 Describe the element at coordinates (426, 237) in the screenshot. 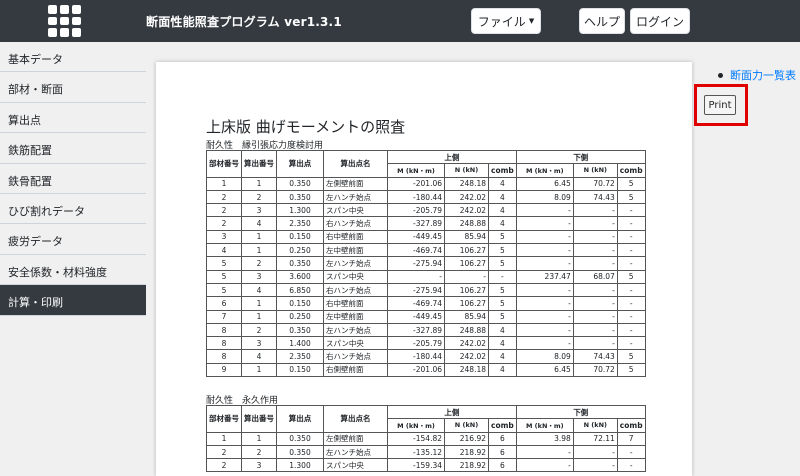

I see `table-row: 3 1 0.150 右中壁前面 -449.45 85.94 5- - -` at that location.